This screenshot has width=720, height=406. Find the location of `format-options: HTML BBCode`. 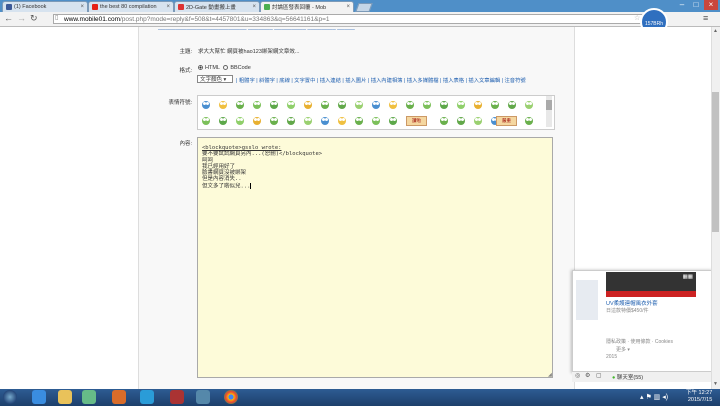

format-options: HTML BBCode is located at coordinates (223, 68).